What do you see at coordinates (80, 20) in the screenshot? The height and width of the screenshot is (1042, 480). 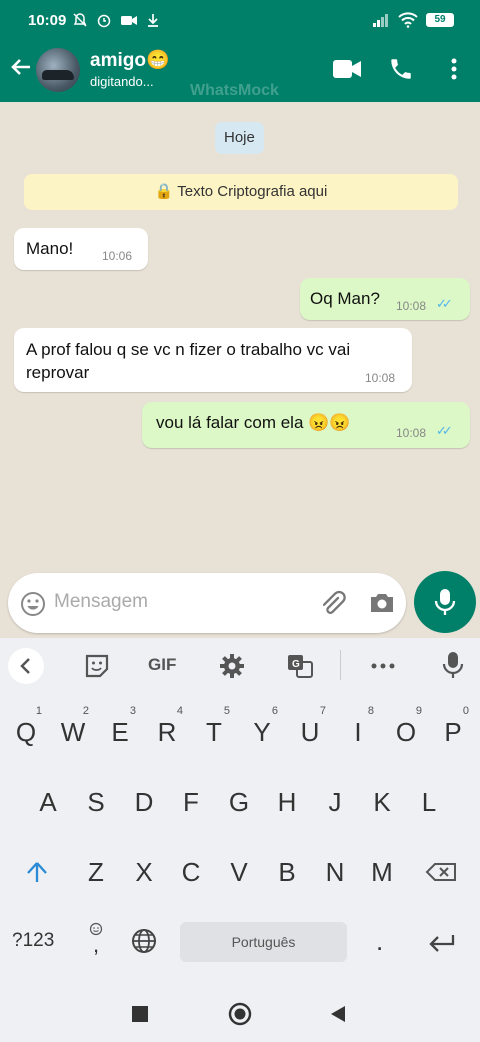 I see `notifications-off-icon` at bounding box center [80, 20].